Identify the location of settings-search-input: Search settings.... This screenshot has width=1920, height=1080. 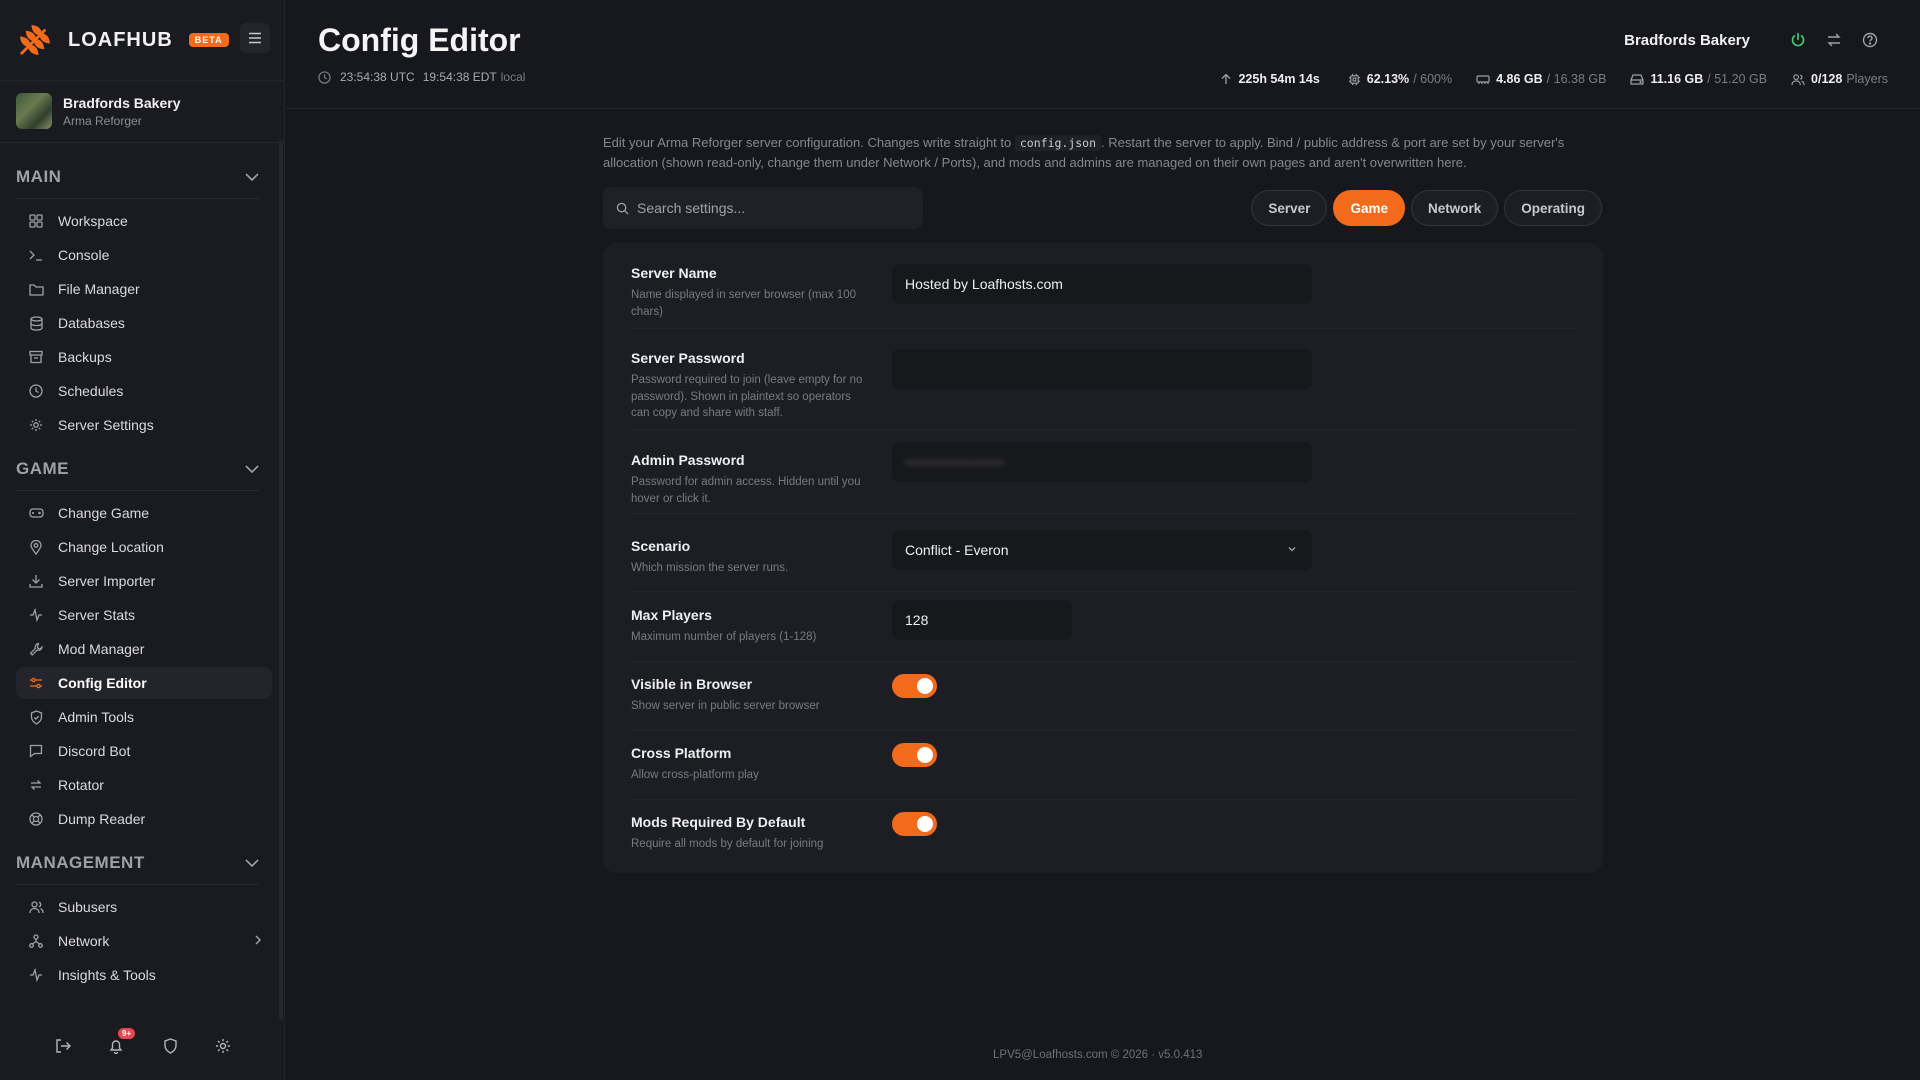
(763, 208).